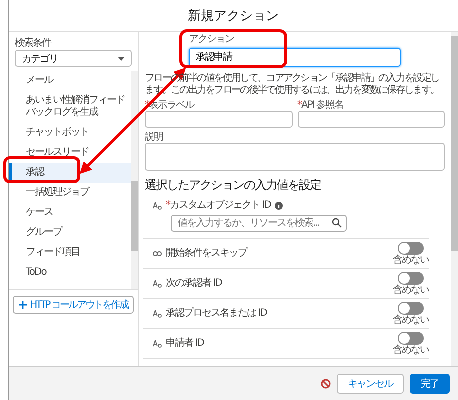  What do you see at coordinates (212, 39) in the screenshot?
I see `action-label: アクション` at bounding box center [212, 39].